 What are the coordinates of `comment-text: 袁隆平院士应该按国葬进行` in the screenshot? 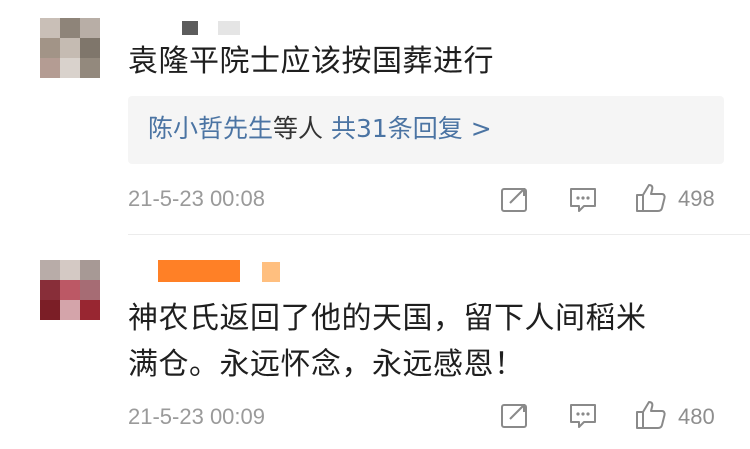 It's located at (311, 61).